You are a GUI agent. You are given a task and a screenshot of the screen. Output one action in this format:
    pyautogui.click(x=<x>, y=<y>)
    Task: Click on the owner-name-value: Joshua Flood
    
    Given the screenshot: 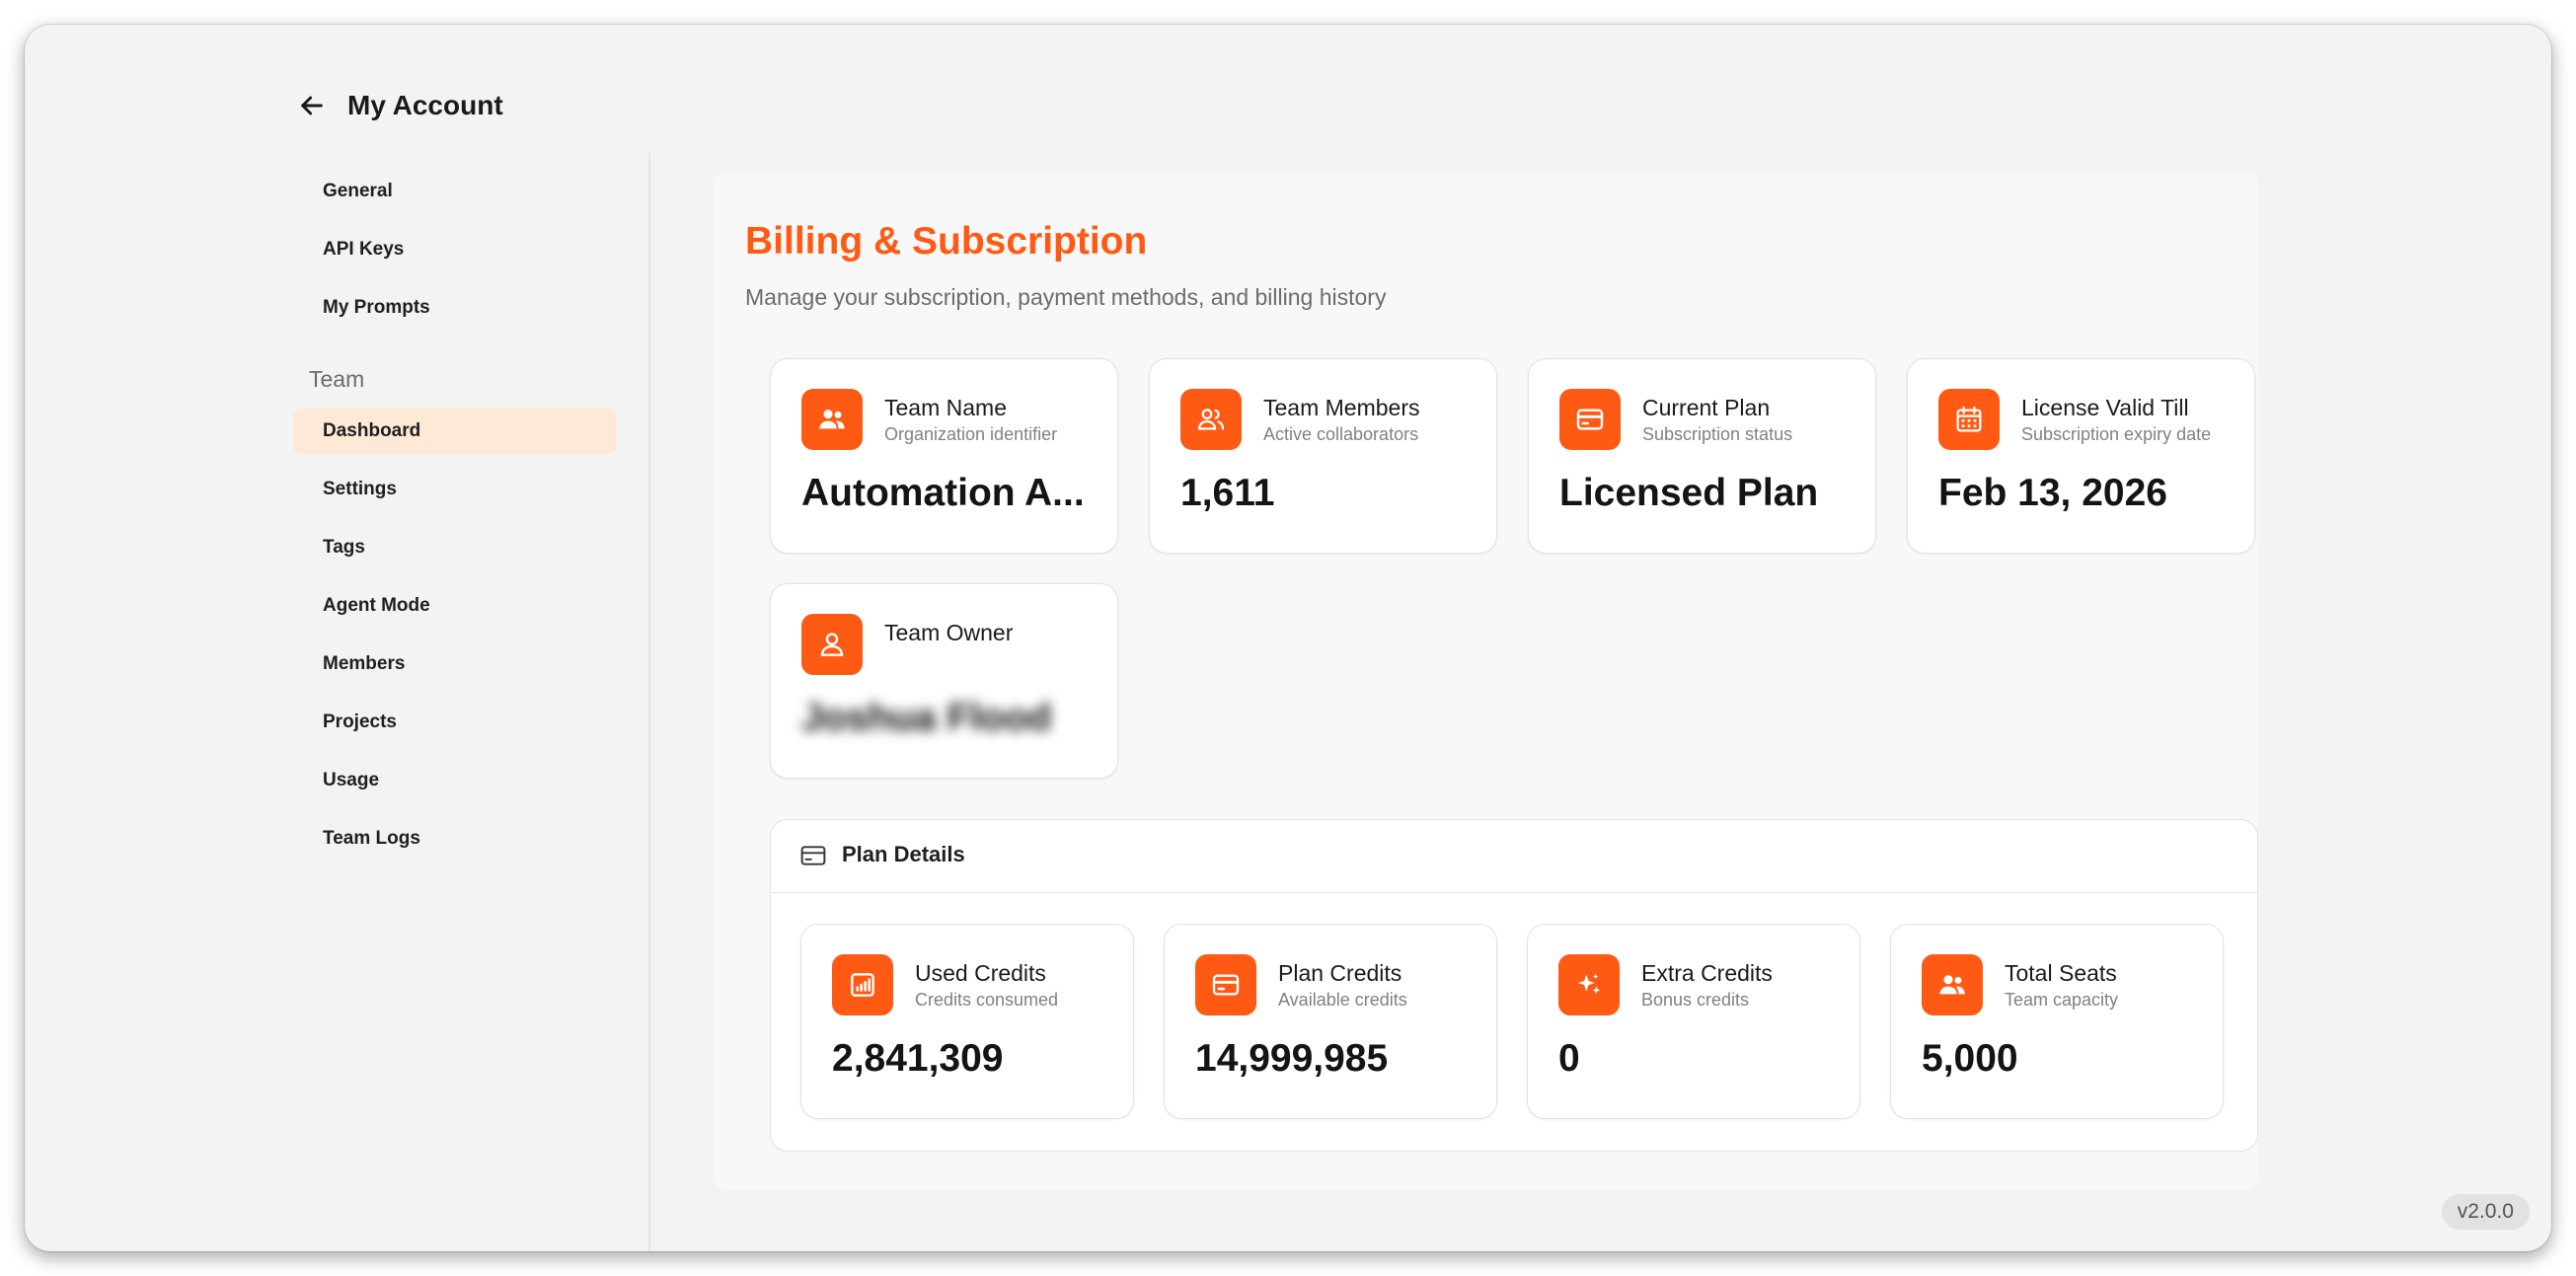 What is the action you would take?
    pyautogui.click(x=926, y=718)
    